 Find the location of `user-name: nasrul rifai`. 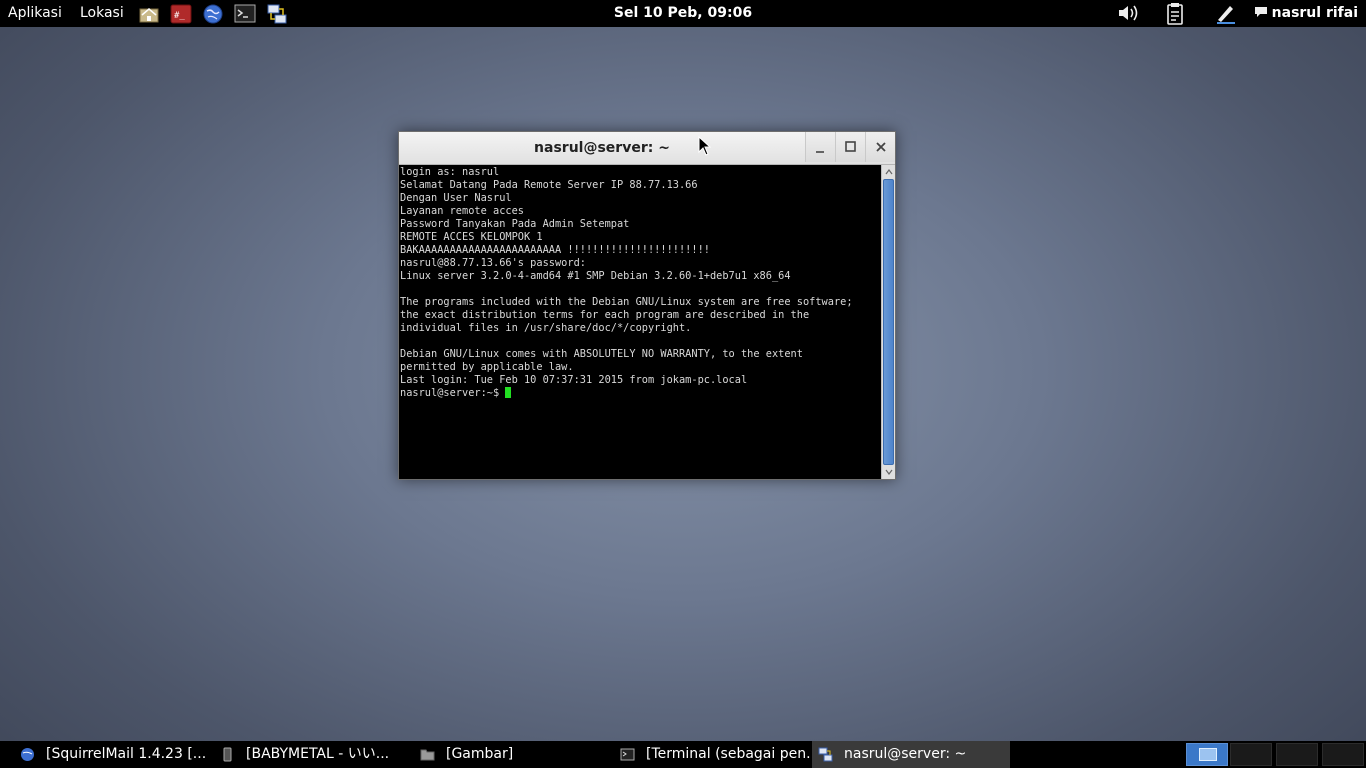

user-name: nasrul rifai is located at coordinates (1314, 13).